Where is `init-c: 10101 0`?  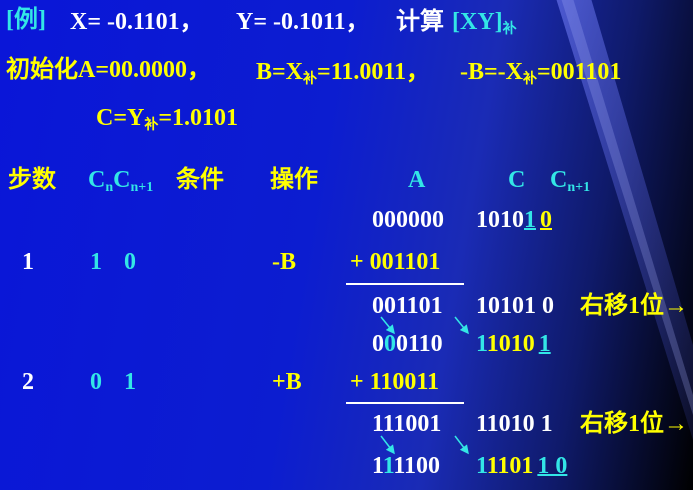
init-c: 10101 0 is located at coordinates (514, 220).